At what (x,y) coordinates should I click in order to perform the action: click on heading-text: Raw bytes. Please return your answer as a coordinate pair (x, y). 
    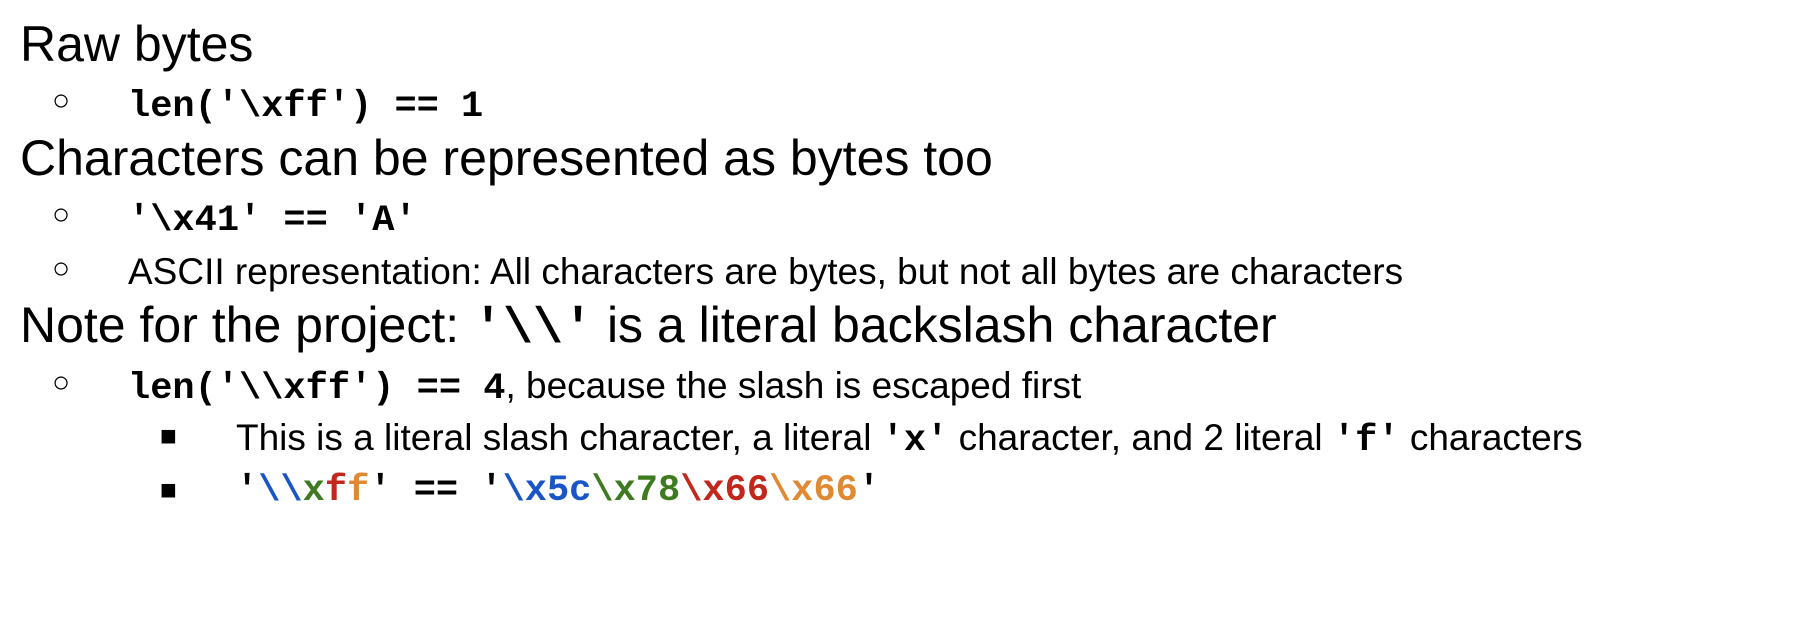
    Looking at the image, I should click on (137, 44).